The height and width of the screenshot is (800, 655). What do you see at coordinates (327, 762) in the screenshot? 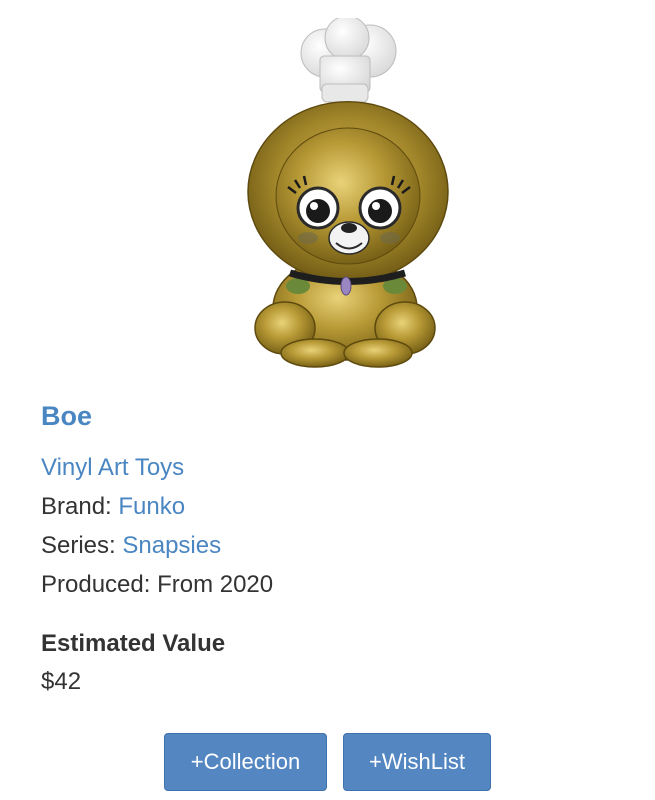
I see `action-buttons: +Collection +WishList` at bounding box center [327, 762].